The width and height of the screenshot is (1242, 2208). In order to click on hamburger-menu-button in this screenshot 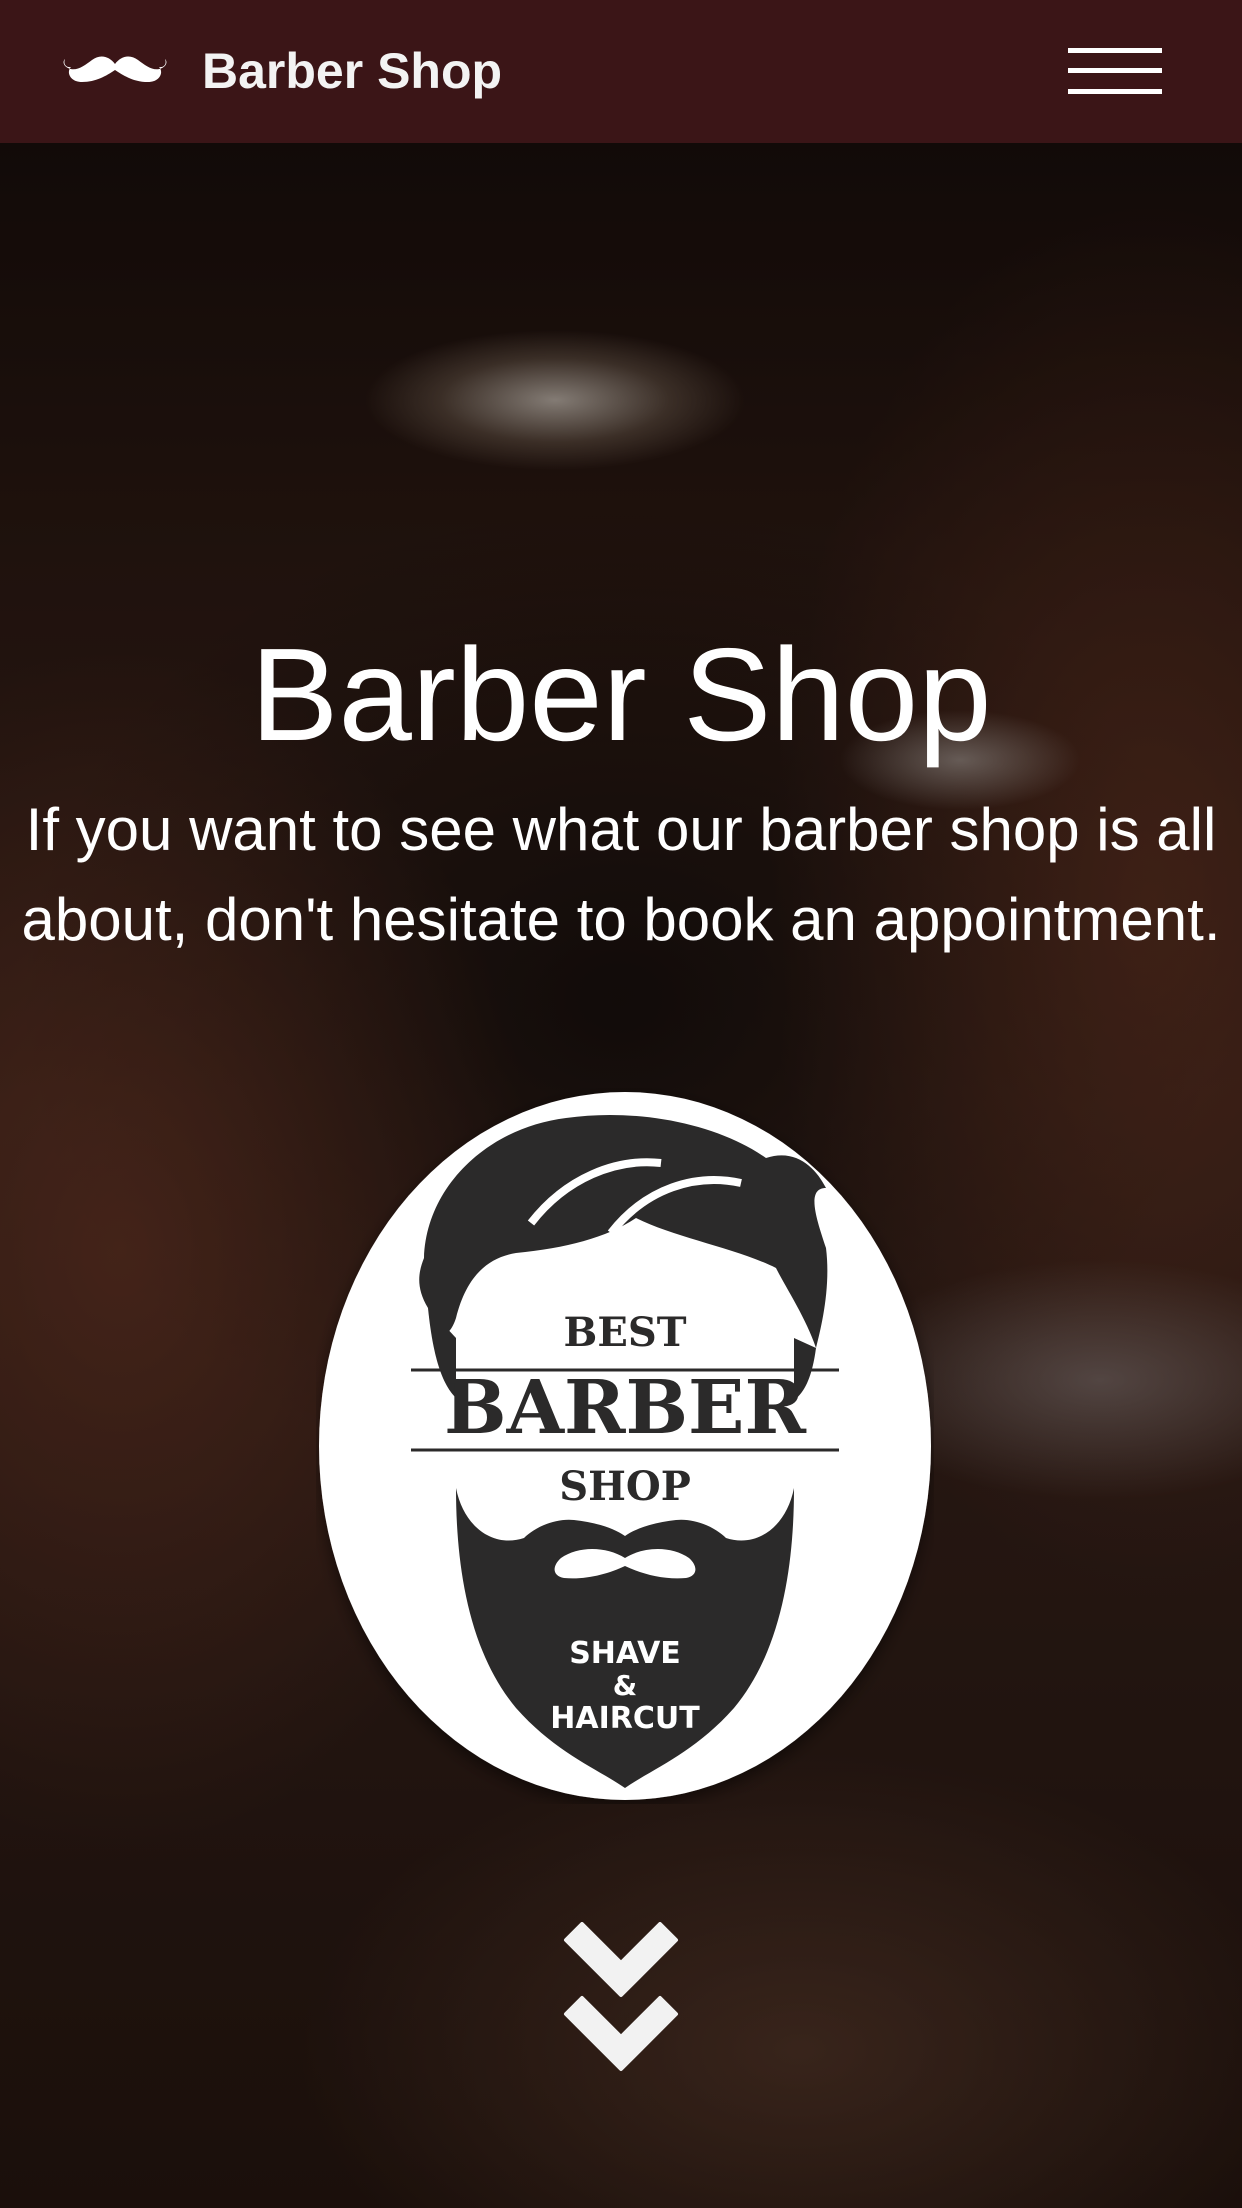, I will do `click(1114, 72)`.